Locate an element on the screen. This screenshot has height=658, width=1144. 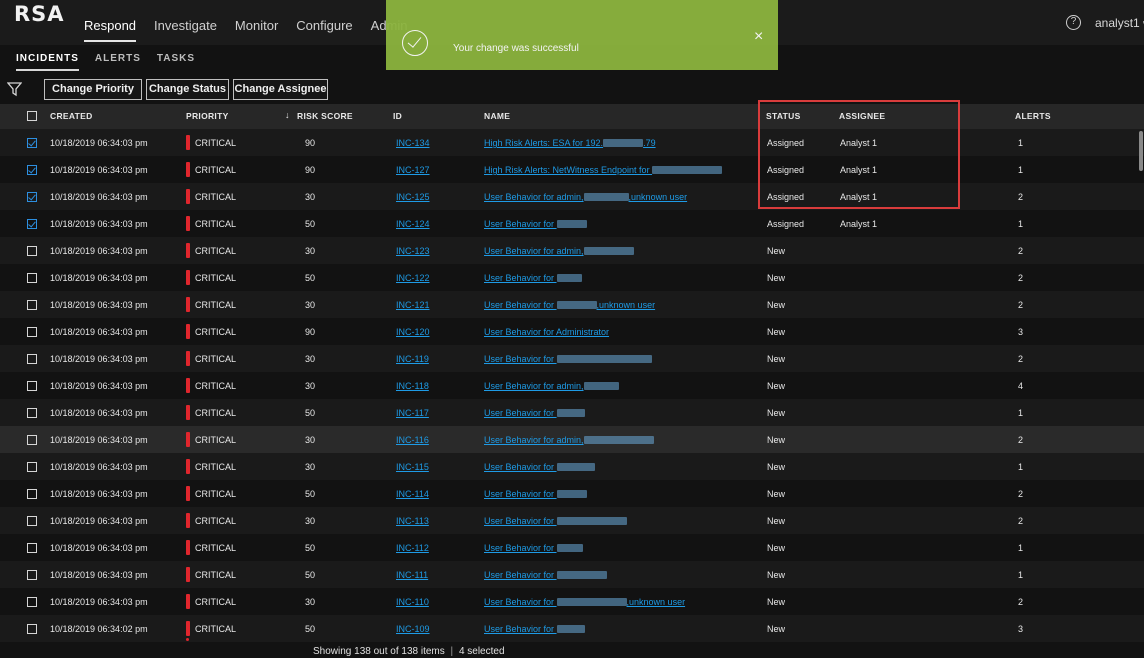
incident-id-link: INC-118 is located at coordinates (412, 386).